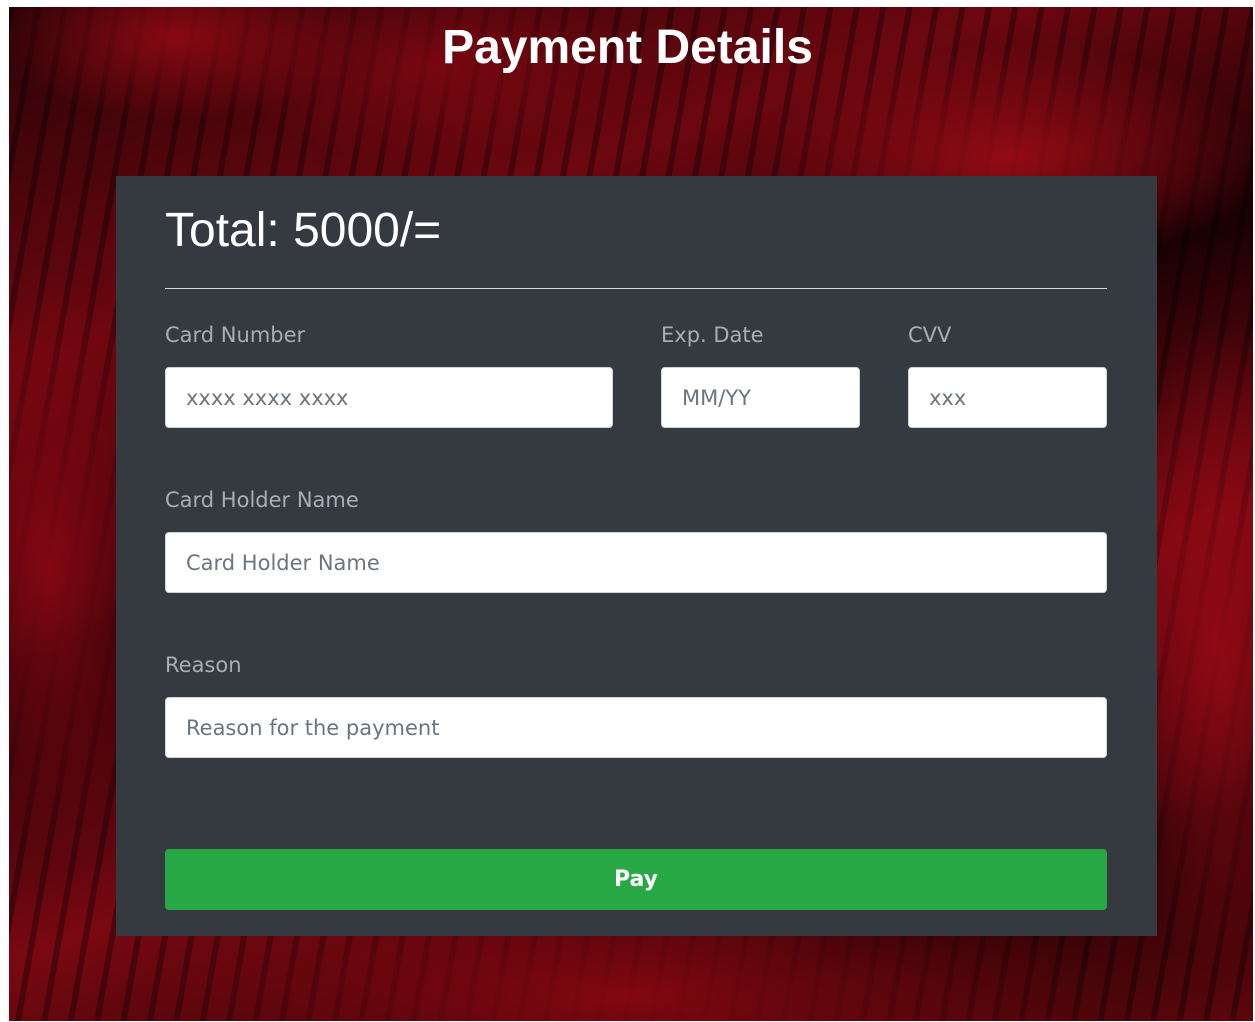 The width and height of the screenshot is (1255, 1022). I want to click on reason-input, so click(636, 727).